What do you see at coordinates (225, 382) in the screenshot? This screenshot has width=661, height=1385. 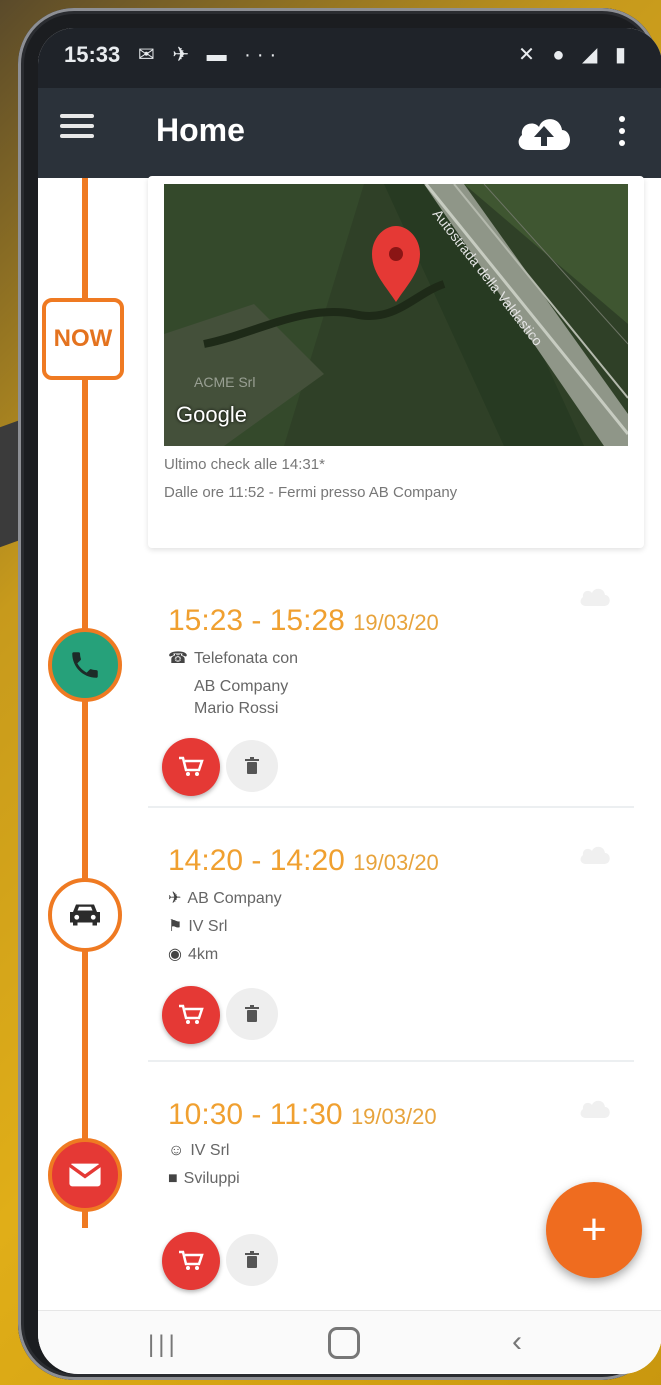 I see `map-overlay-text: ACME Srl` at bounding box center [225, 382].